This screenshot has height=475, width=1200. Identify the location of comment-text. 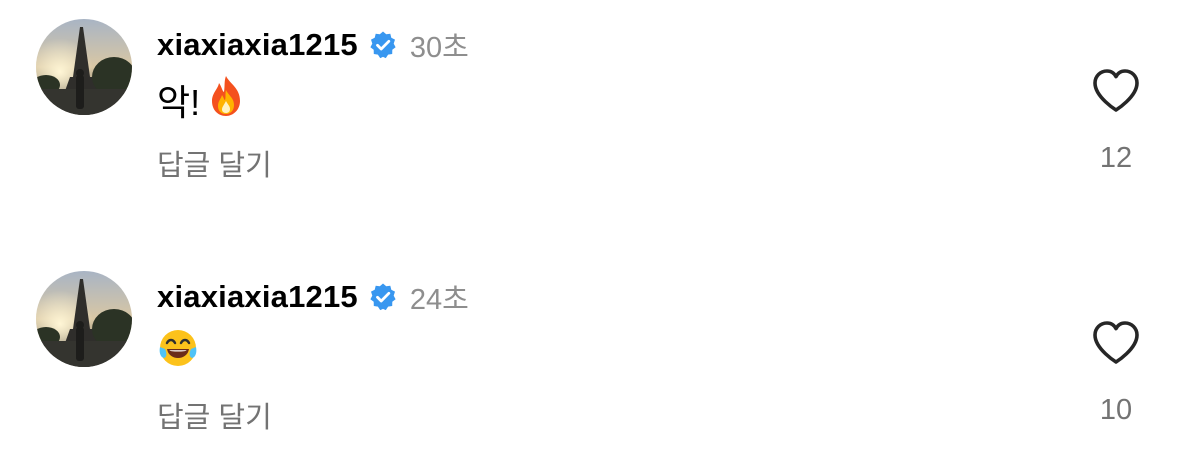
(178, 352).